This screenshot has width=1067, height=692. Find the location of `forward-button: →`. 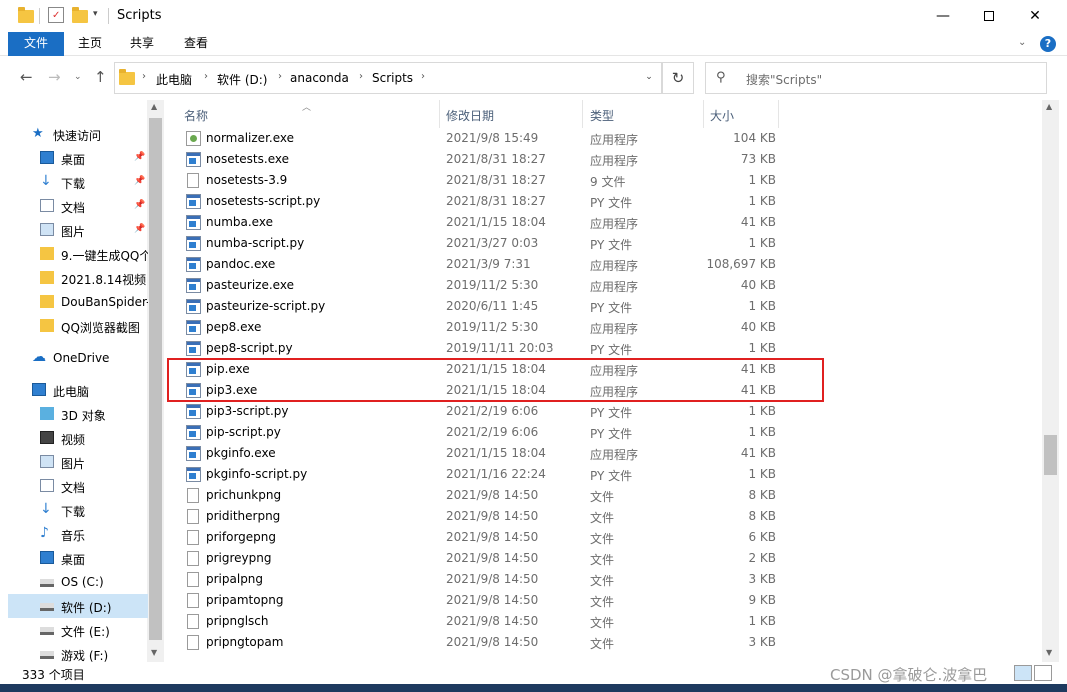

forward-button: → is located at coordinates (54, 77).